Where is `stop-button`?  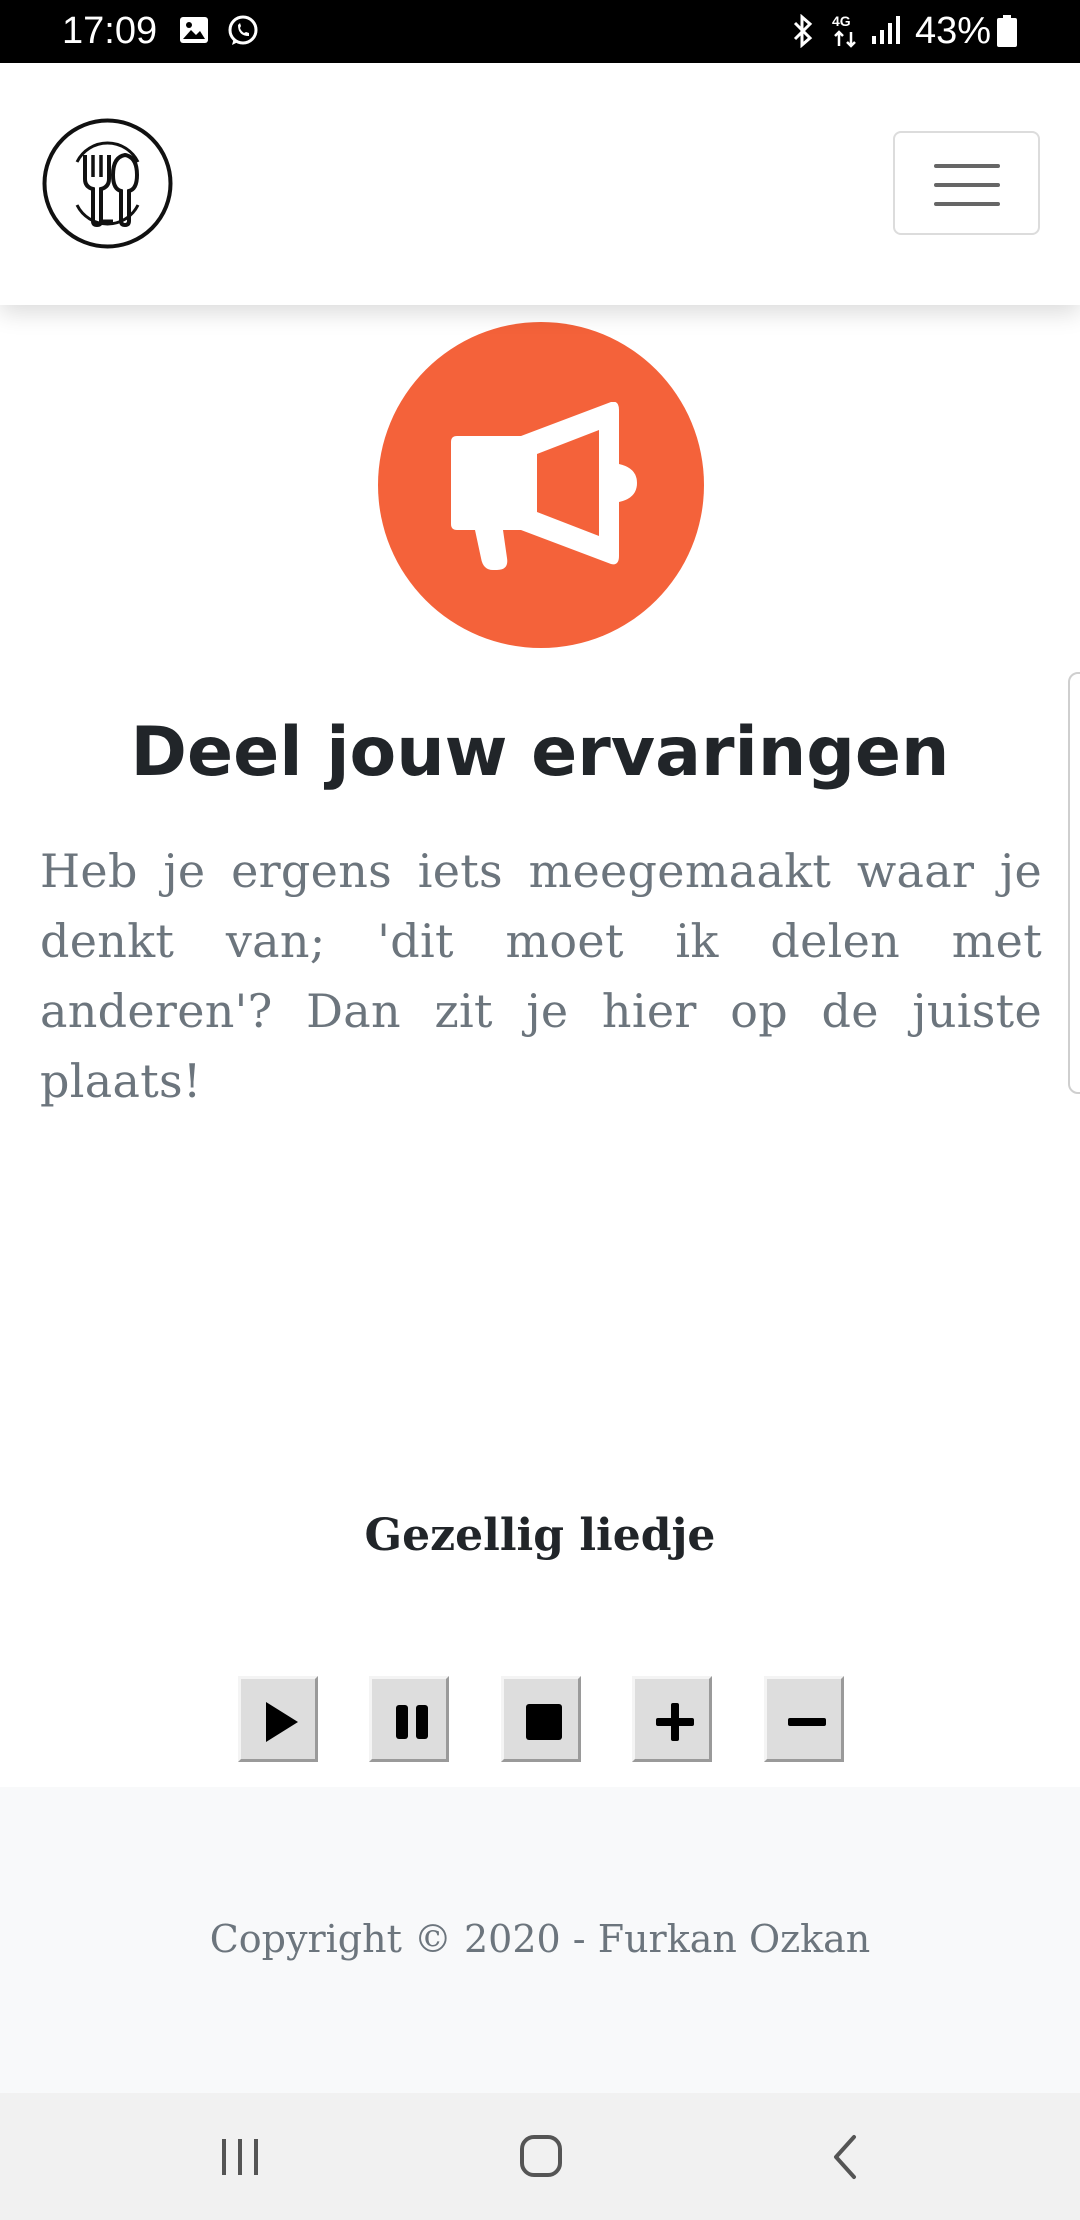
stop-button is located at coordinates (541, 1719).